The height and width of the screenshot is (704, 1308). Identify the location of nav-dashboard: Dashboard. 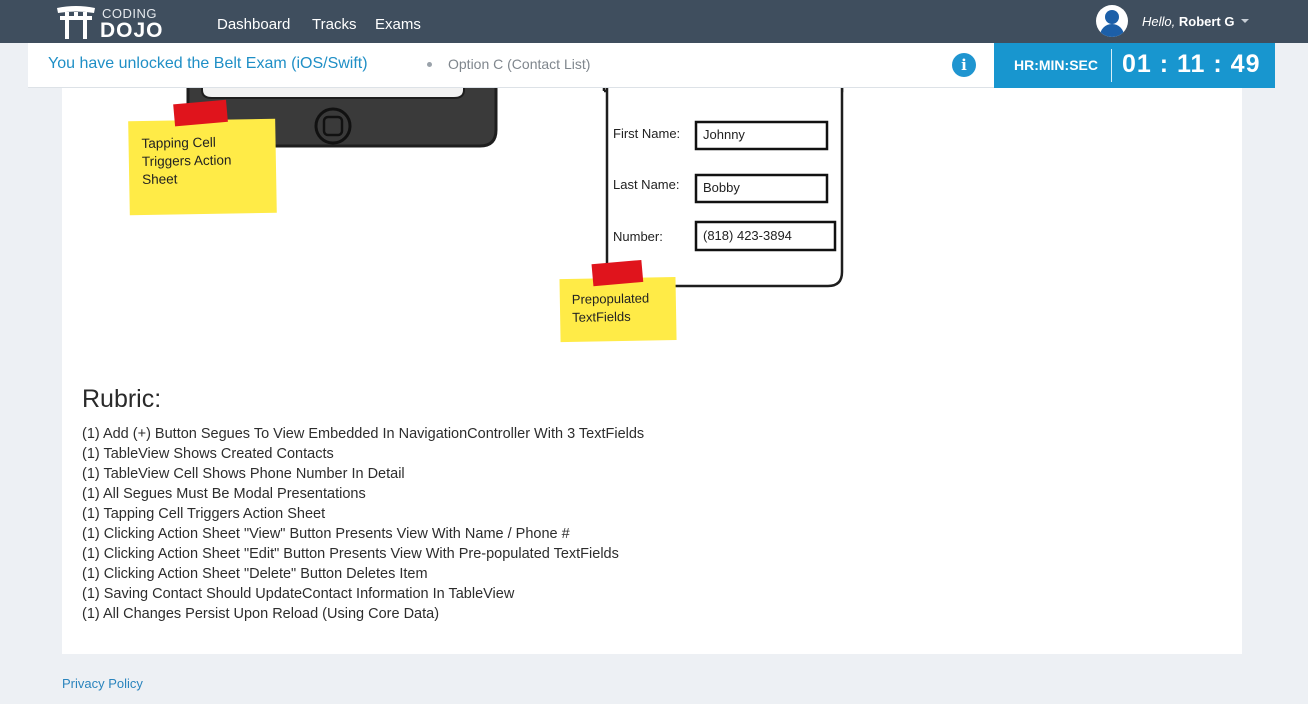
(253, 24).